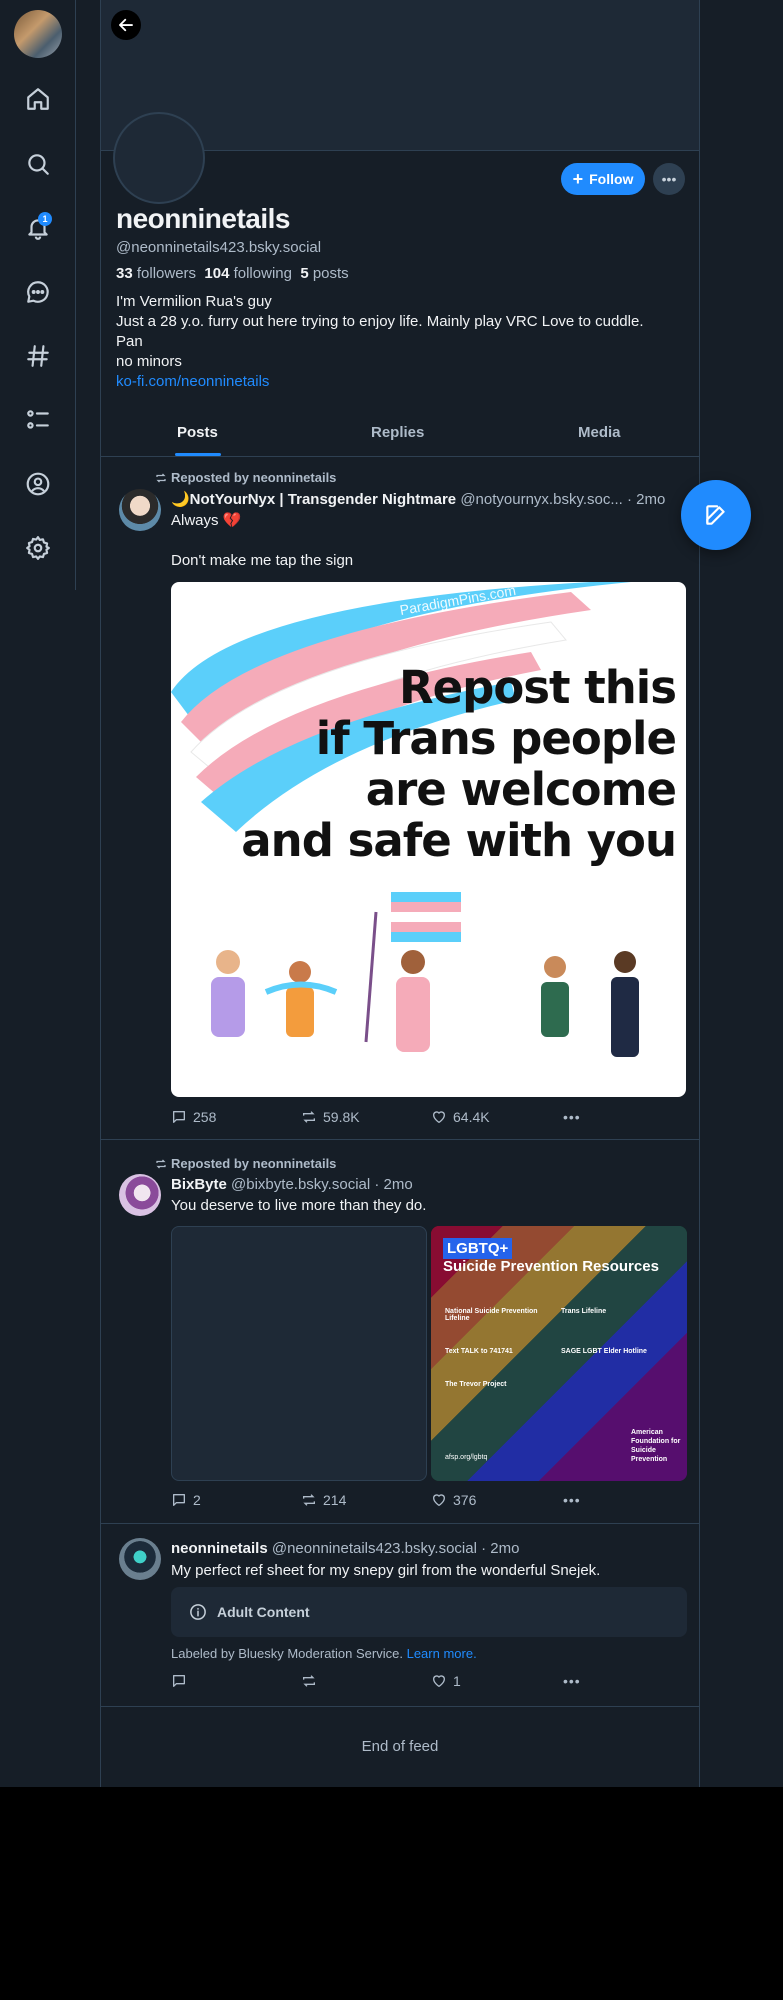 The image size is (783, 2000). I want to click on profile-stats: 33 followers 104 following 5 posts, so click(232, 273).